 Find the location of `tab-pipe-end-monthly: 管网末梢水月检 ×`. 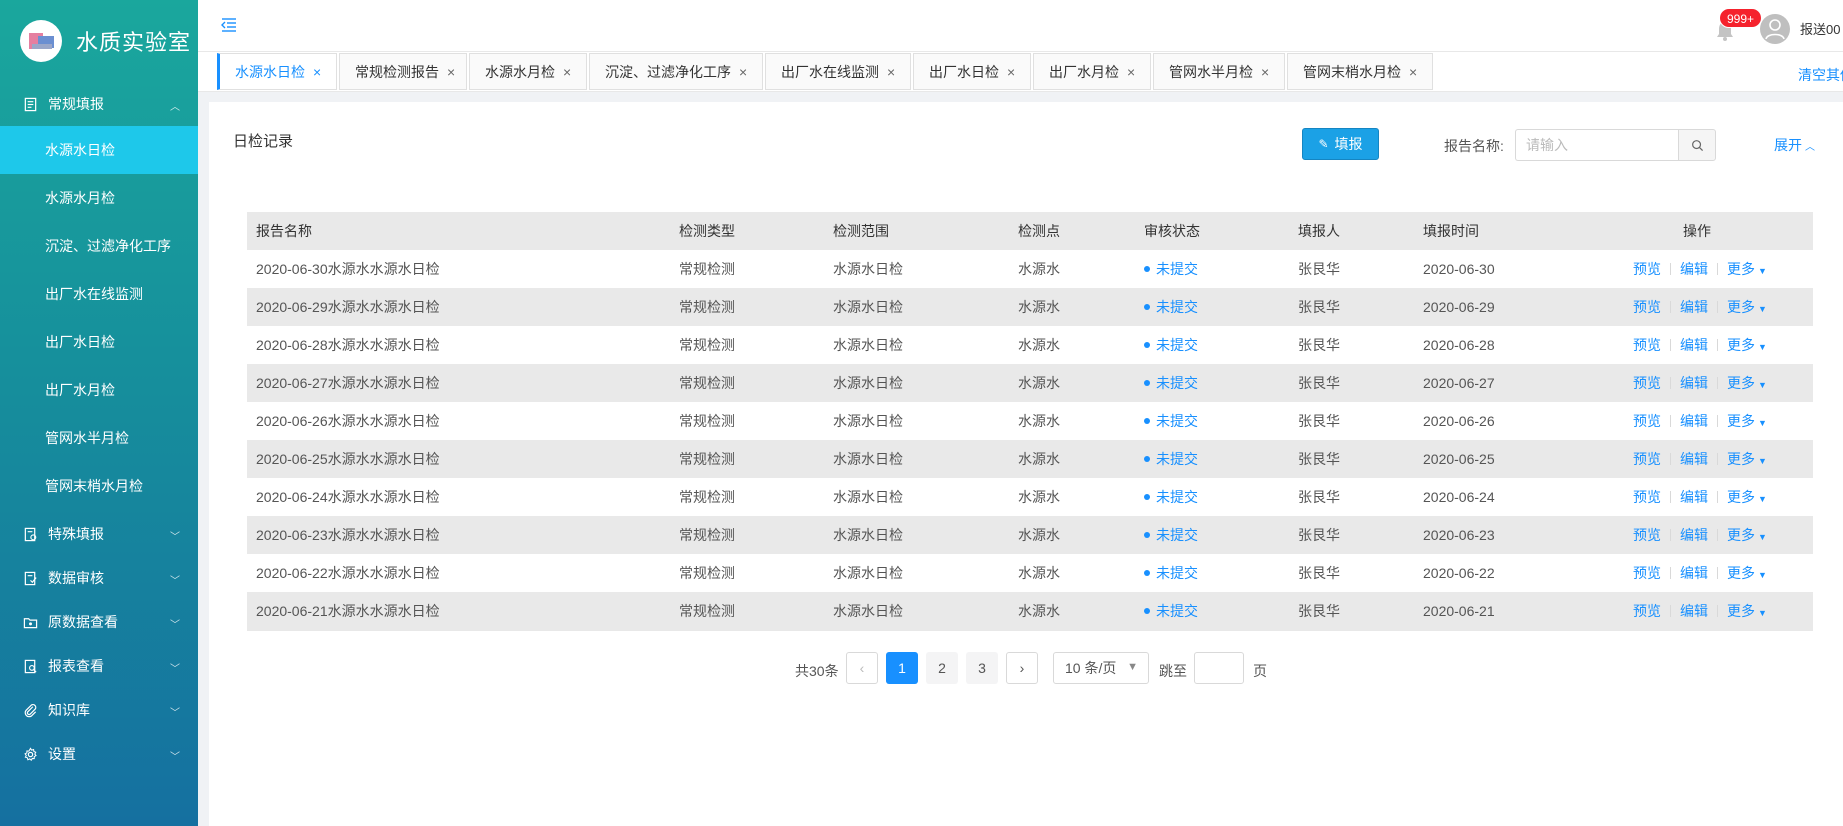

tab-pipe-end-monthly: 管网末梢水月检 × is located at coordinates (1360, 71).